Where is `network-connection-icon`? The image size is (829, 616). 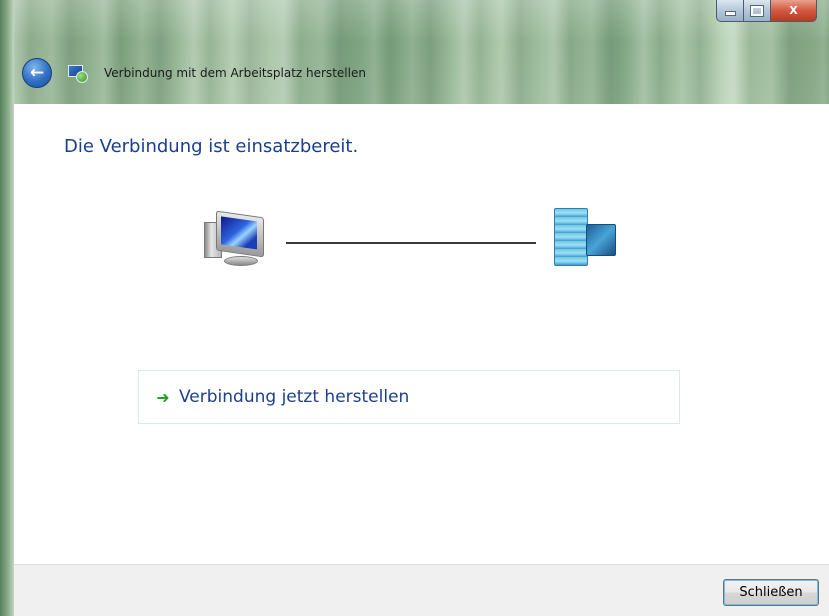
network-connection-icon is located at coordinates (77, 73).